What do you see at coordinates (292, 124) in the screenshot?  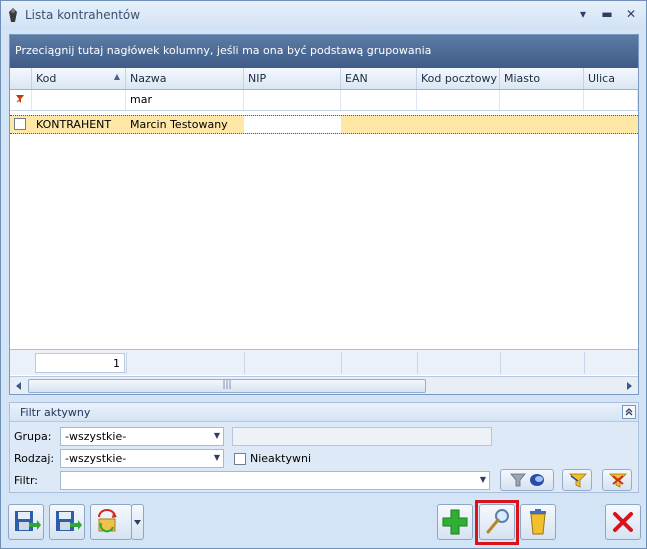 I see `cell-nip` at bounding box center [292, 124].